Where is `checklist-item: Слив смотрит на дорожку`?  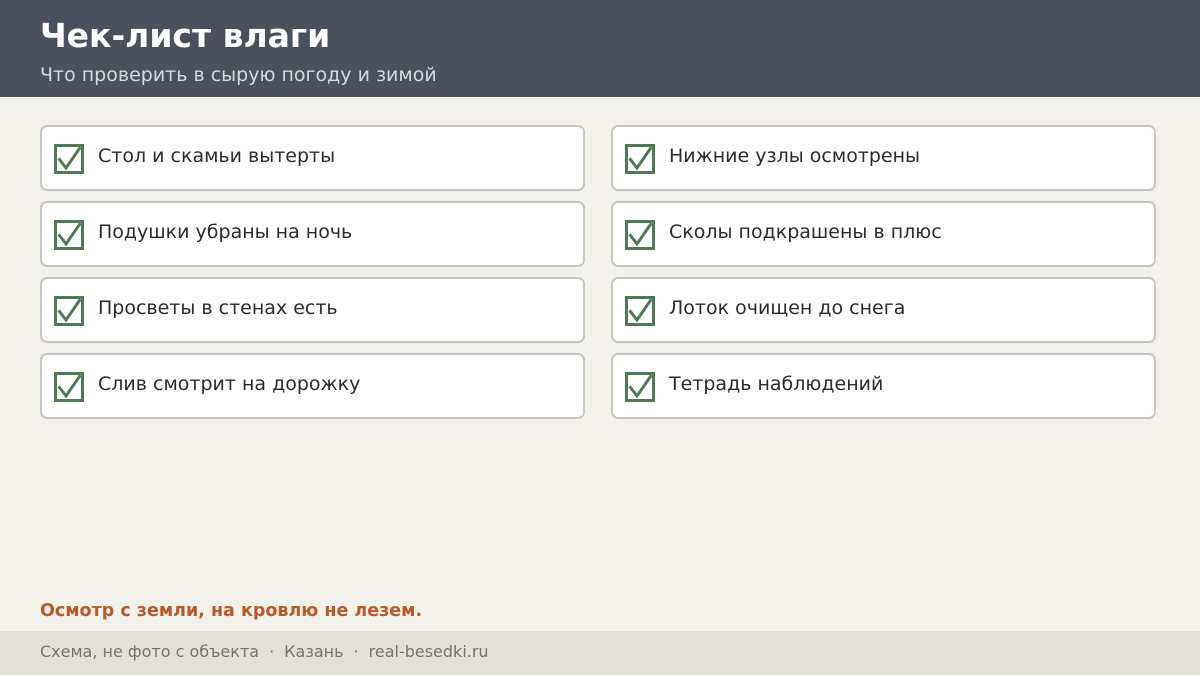
checklist-item: Слив смотрит на дорожку is located at coordinates (312, 386).